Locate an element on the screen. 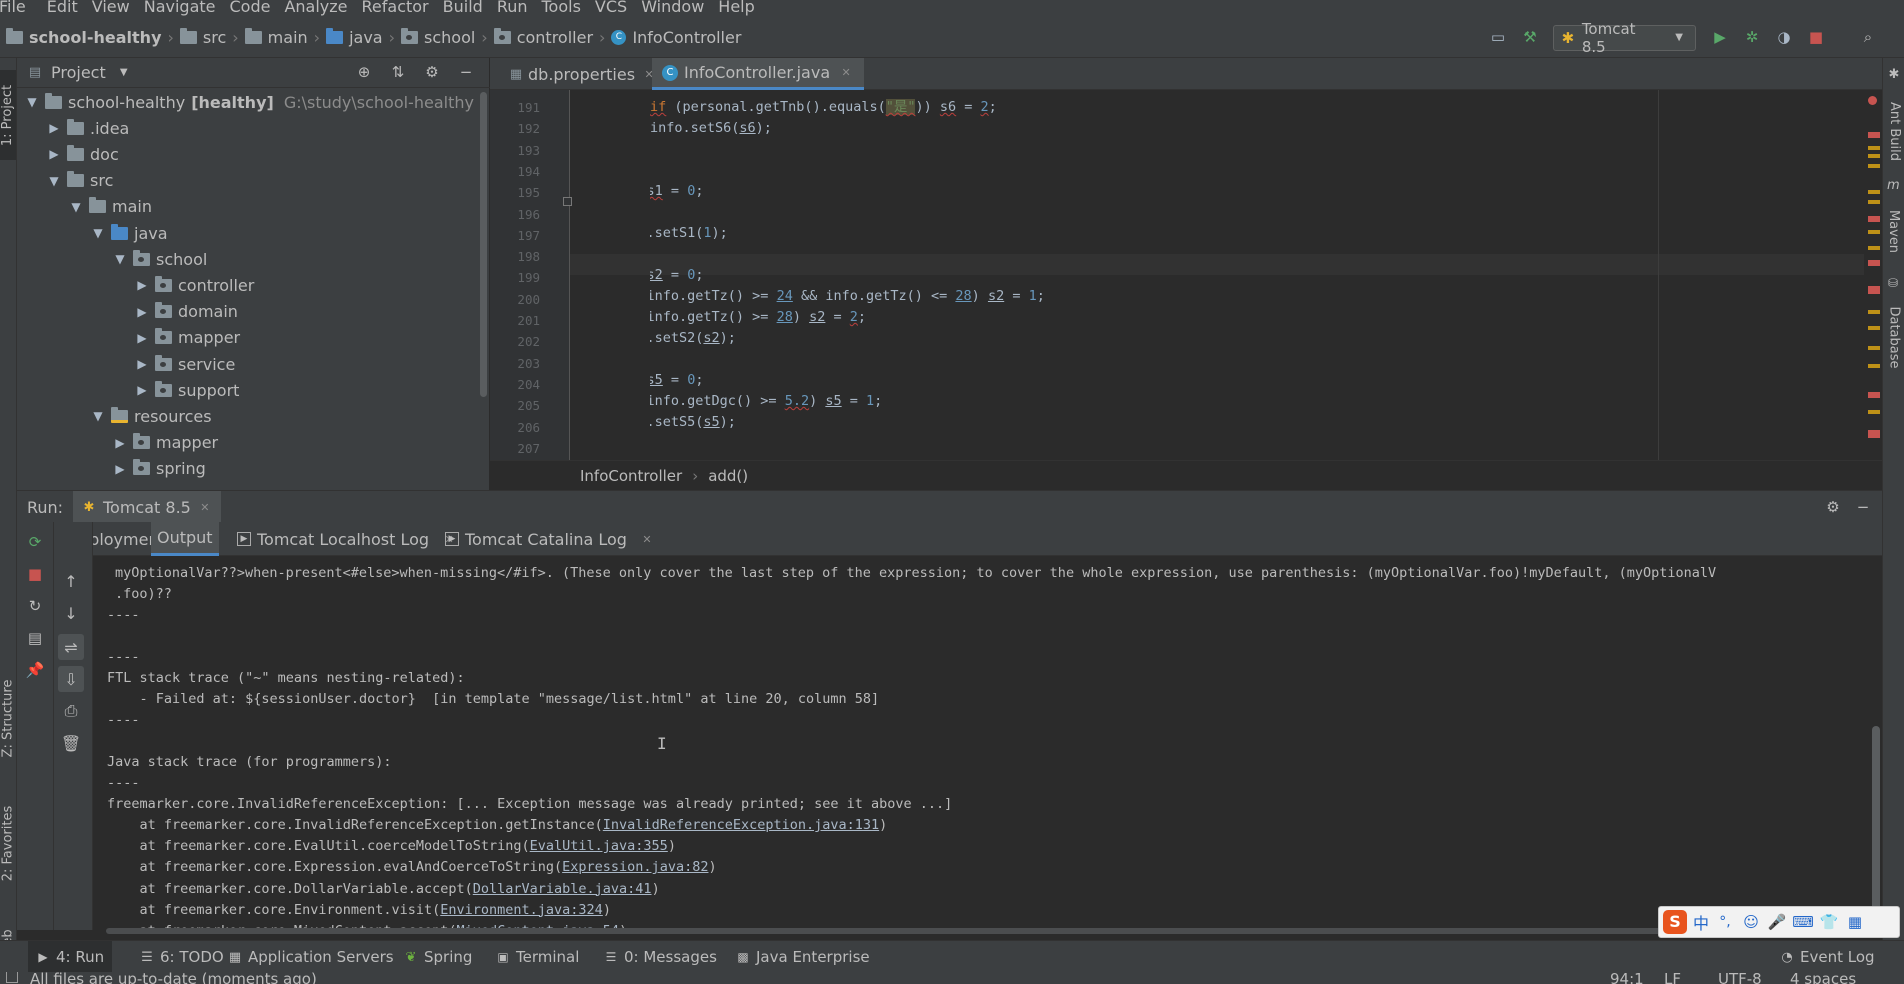 The image size is (1904, 984). tab-tomcat-localhost-log: ▶ Tomcat Localhost Log ✕ is located at coordinates (347, 539).